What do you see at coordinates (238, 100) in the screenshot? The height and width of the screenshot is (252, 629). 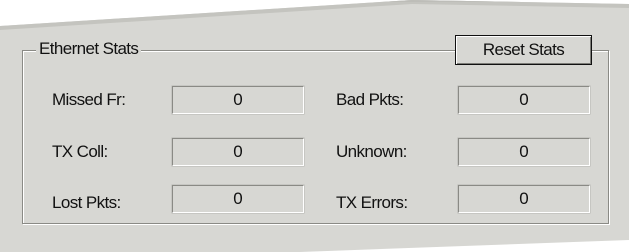 I see `missed-frames-value: 0` at bounding box center [238, 100].